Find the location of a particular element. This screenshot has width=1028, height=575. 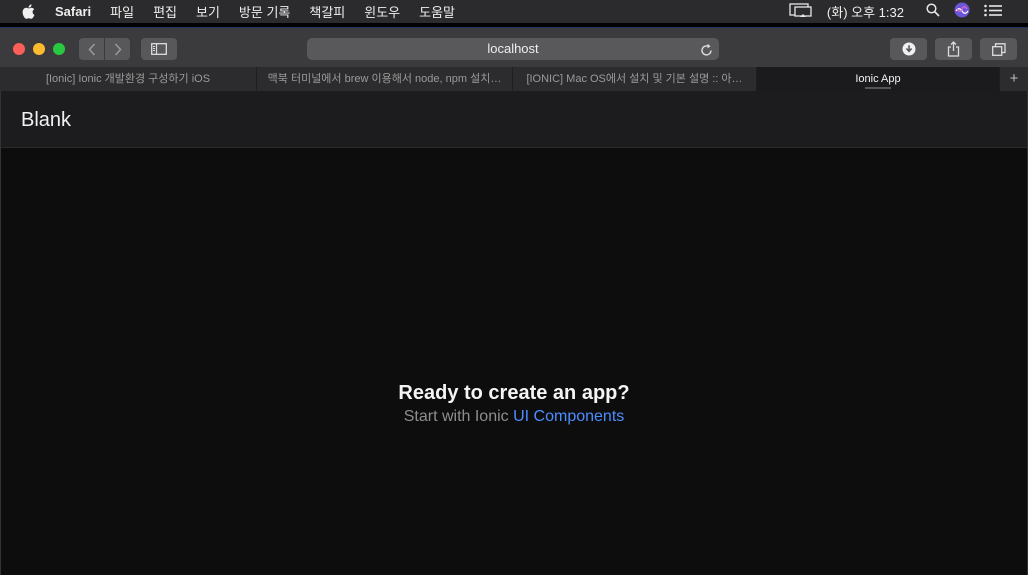

spotlight-search-icon is located at coordinates (933, 11).